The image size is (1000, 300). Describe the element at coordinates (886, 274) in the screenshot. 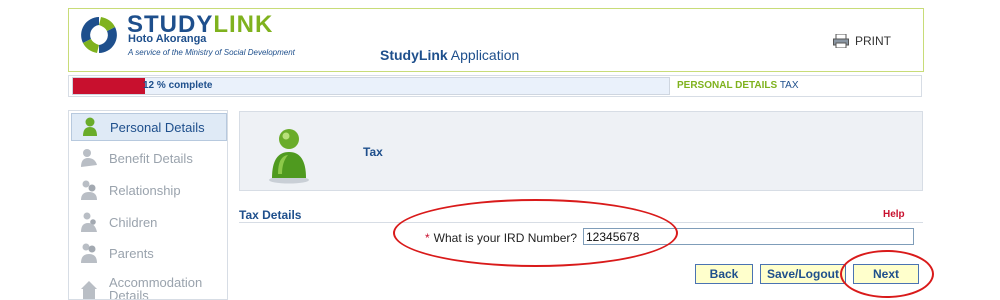

I see `next-button: Next` at that location.